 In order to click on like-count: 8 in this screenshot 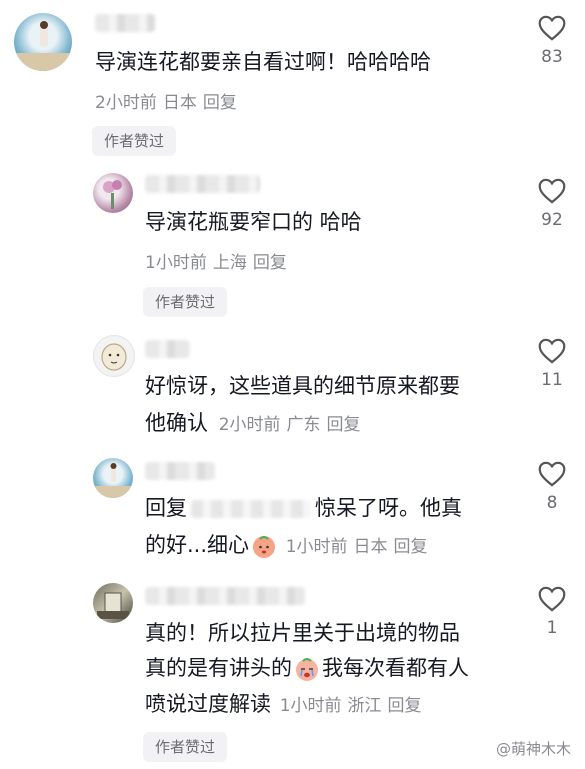, I will do `click(552, 503)`.